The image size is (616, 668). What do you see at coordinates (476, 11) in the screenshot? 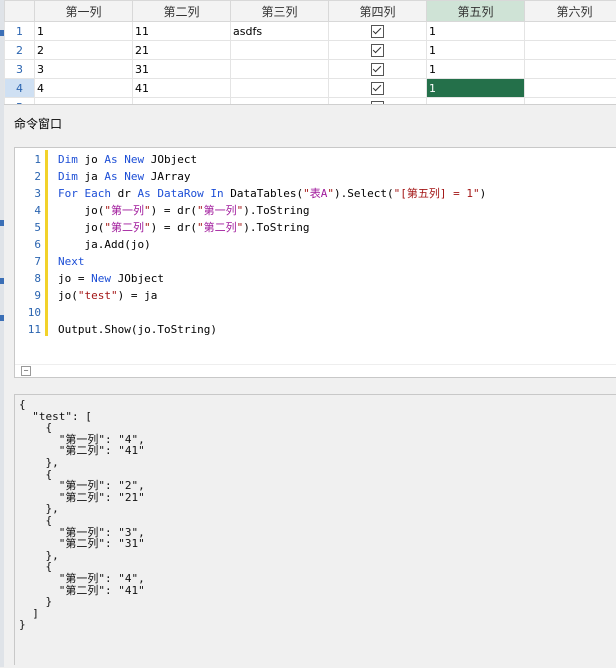
I see `column-header: 第五列` at bounding box center [476, 11].